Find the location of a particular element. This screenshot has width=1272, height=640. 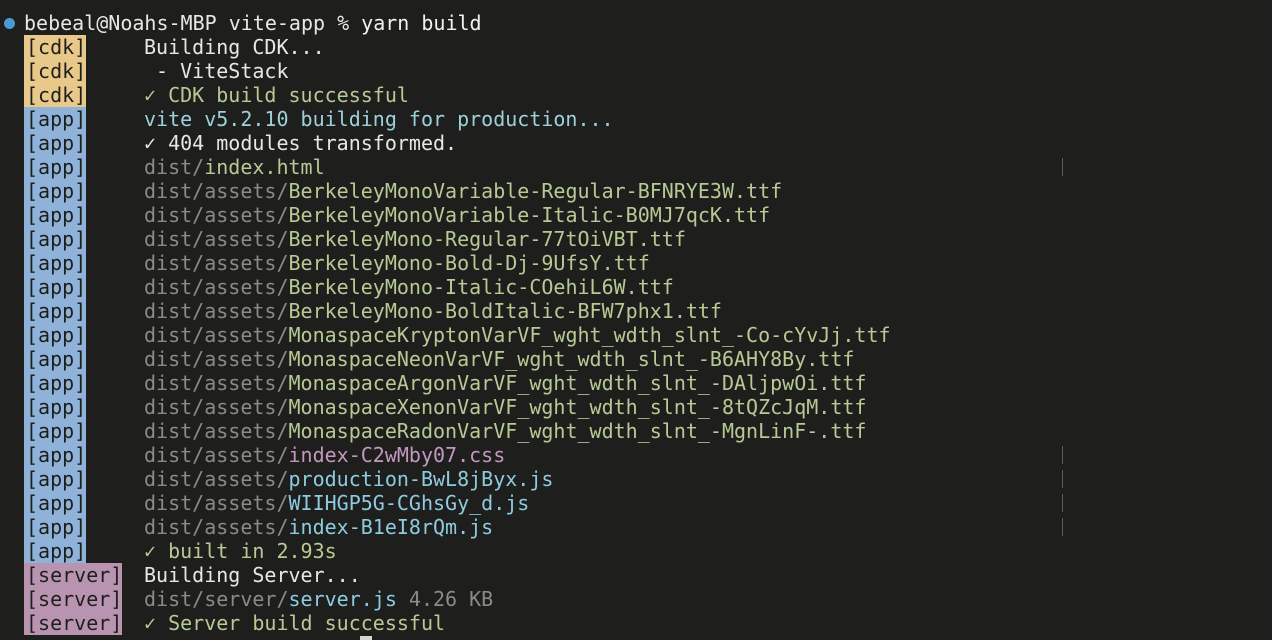

prompt-host: bebeal@Noahs-MBP vite-app % is located at coordinates (193, 23).